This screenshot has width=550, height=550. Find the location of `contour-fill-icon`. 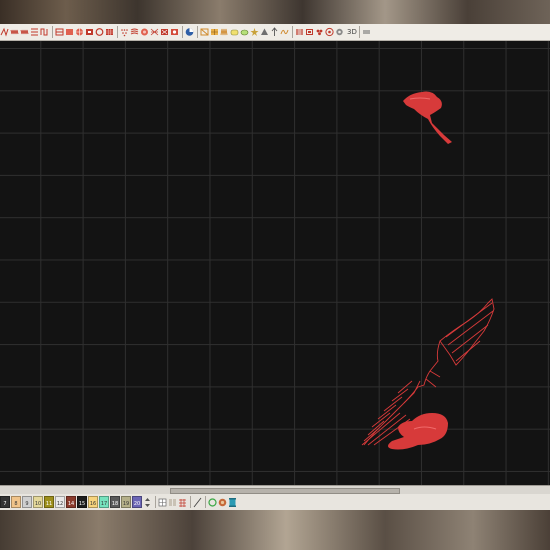

contour-fill-icon is located at coordinates (134, 32).